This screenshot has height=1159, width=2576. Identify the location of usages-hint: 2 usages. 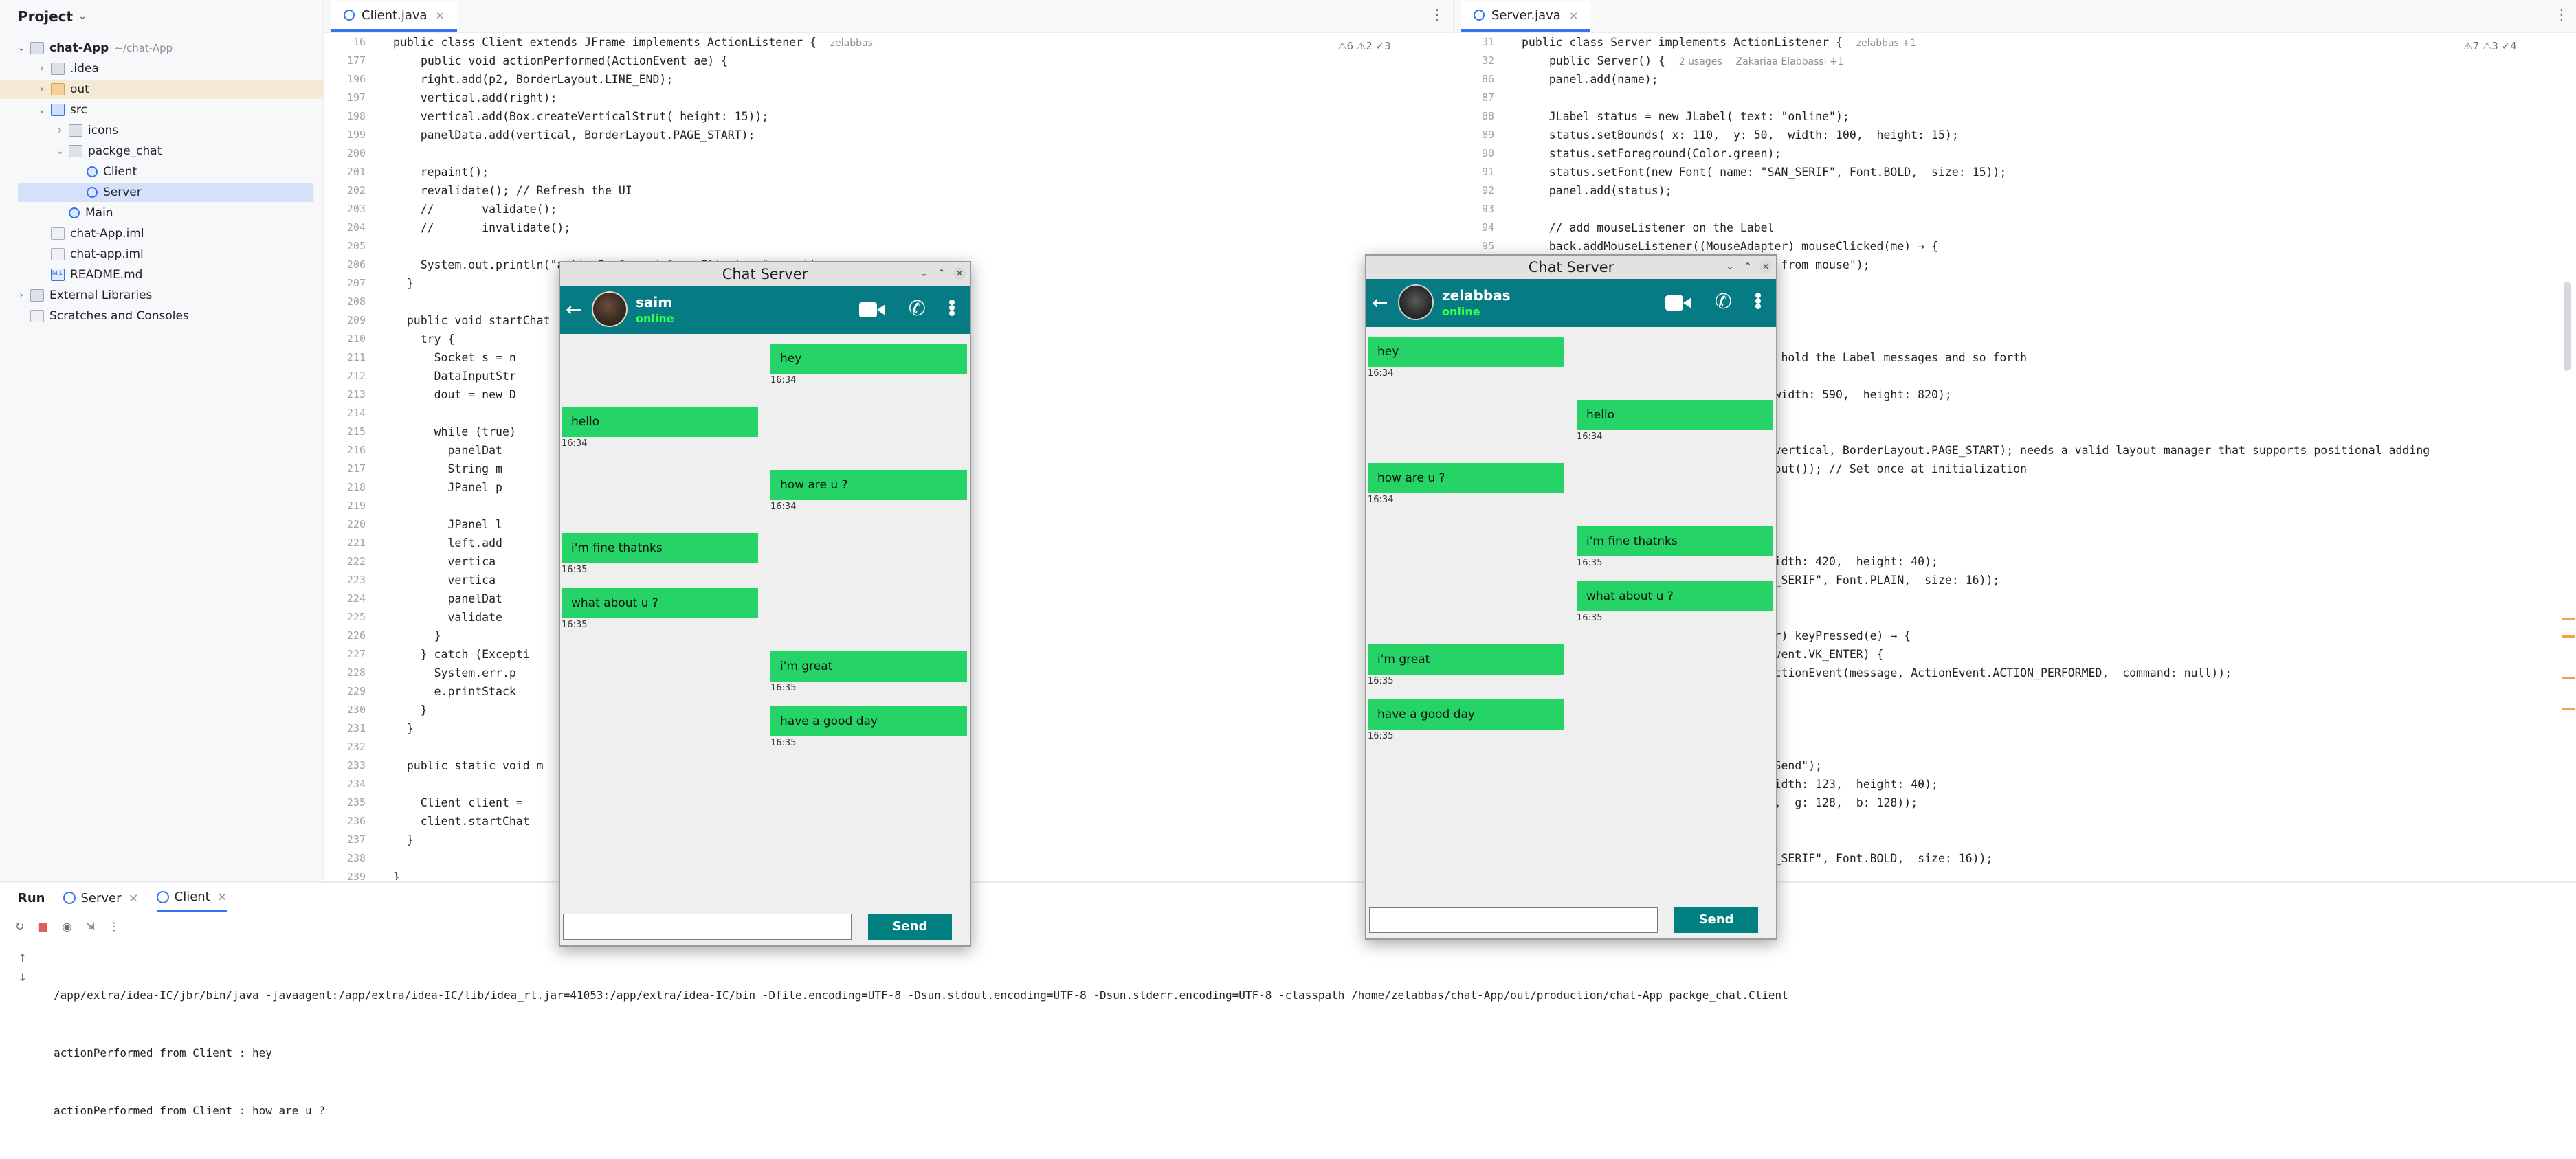
(1700, 61).